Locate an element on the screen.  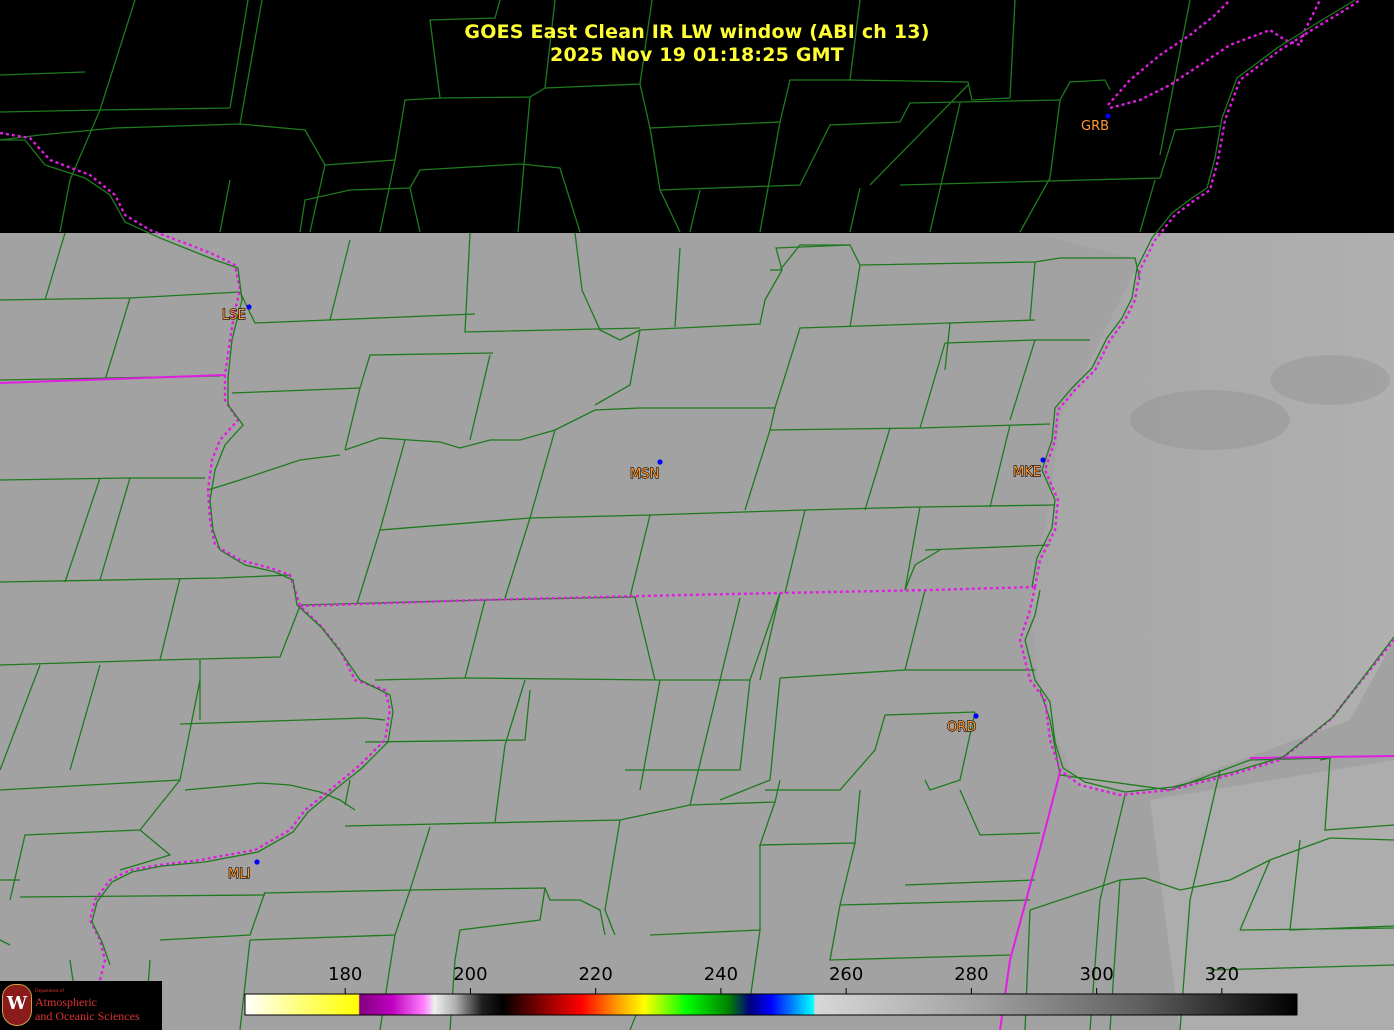
station-label-msn: MSN is located at coordinates (644, 474).